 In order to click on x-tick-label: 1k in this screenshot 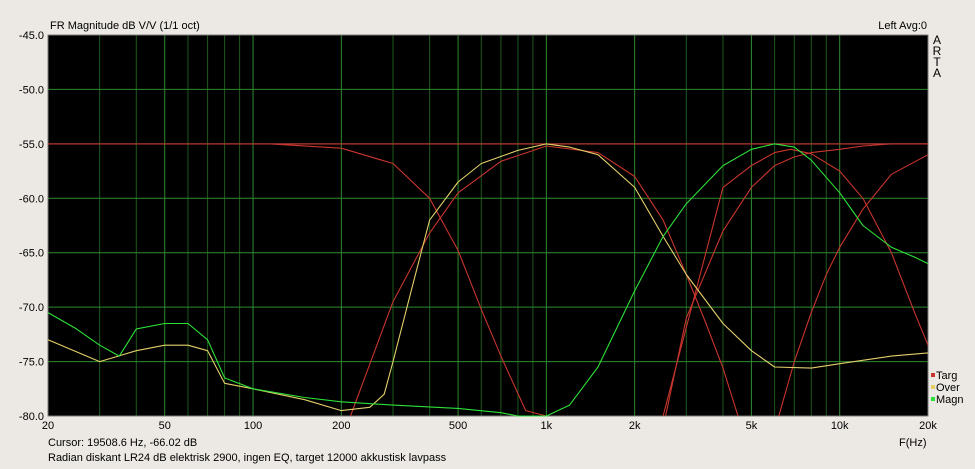, I will do `click(547, 426)`.